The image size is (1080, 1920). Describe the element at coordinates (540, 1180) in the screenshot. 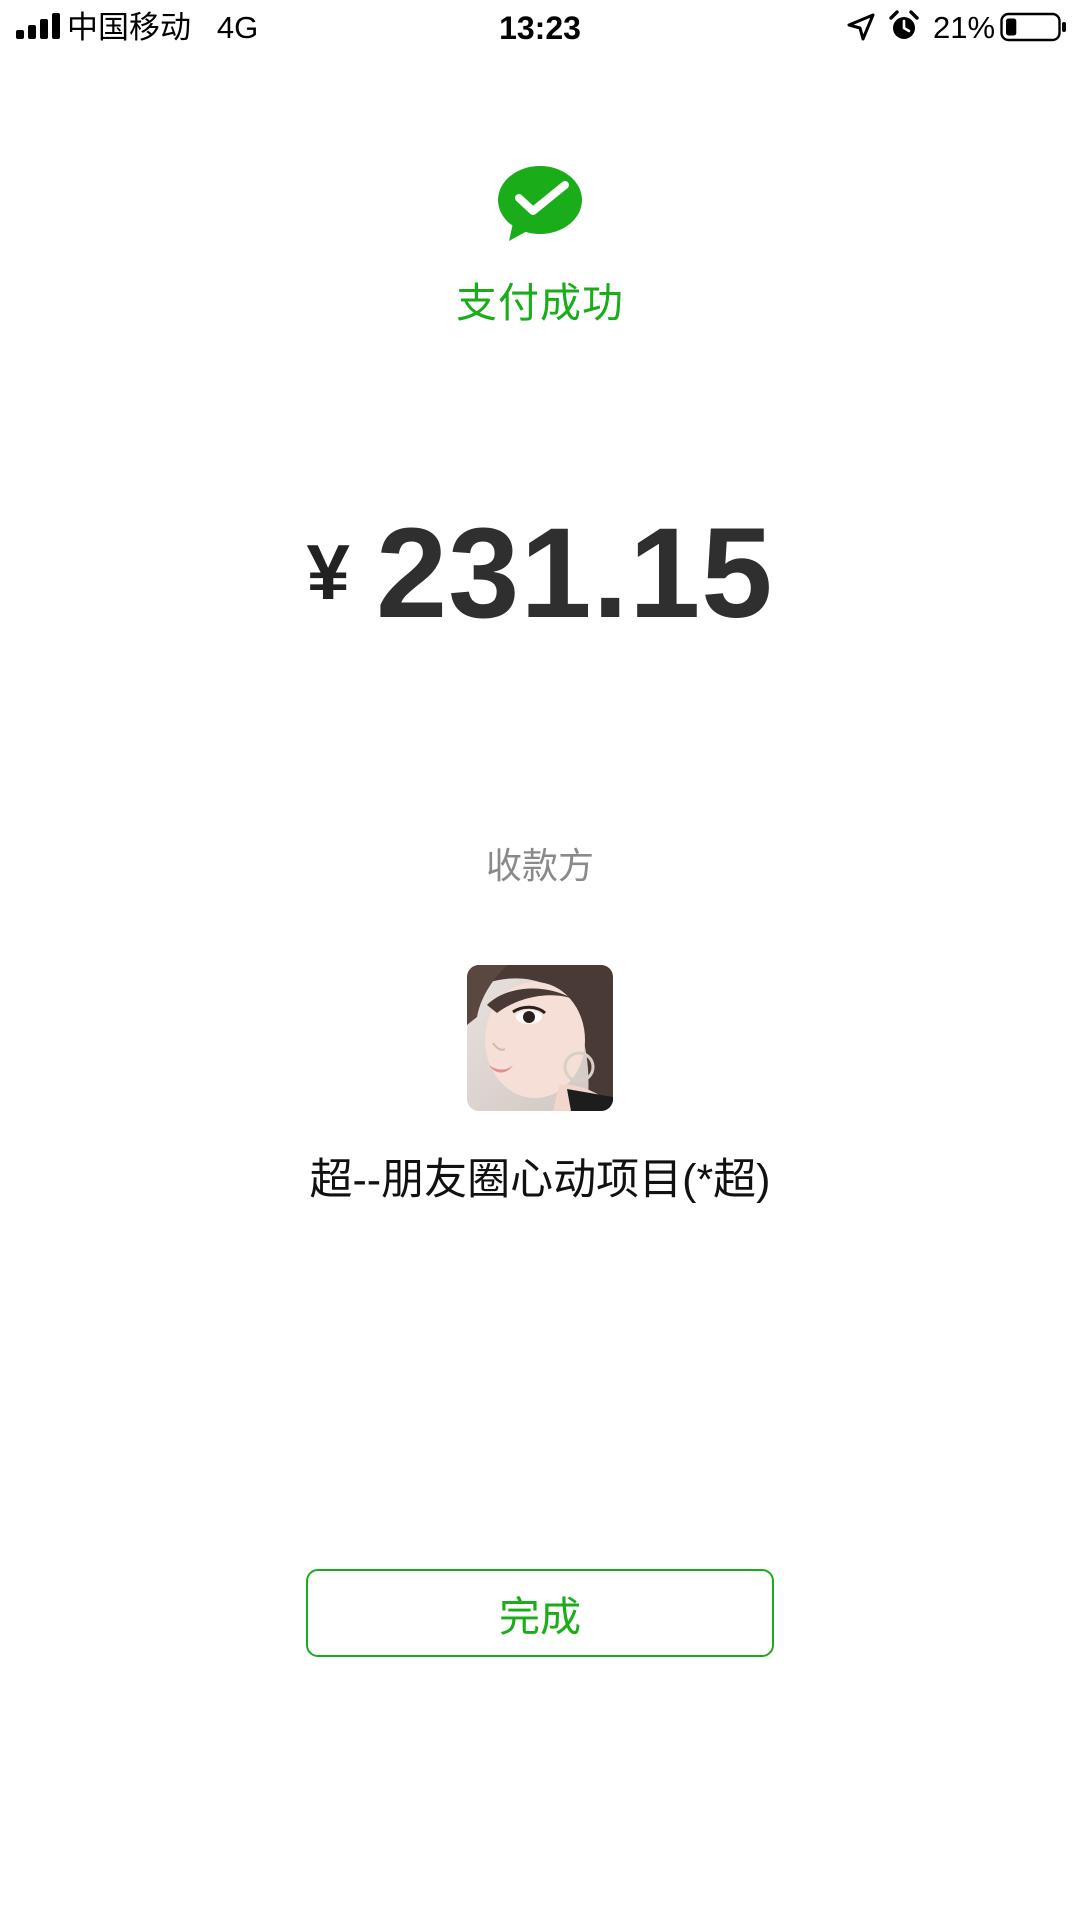

I see `payee-name: 超--朋友圈心动项目(*超)` at that location.